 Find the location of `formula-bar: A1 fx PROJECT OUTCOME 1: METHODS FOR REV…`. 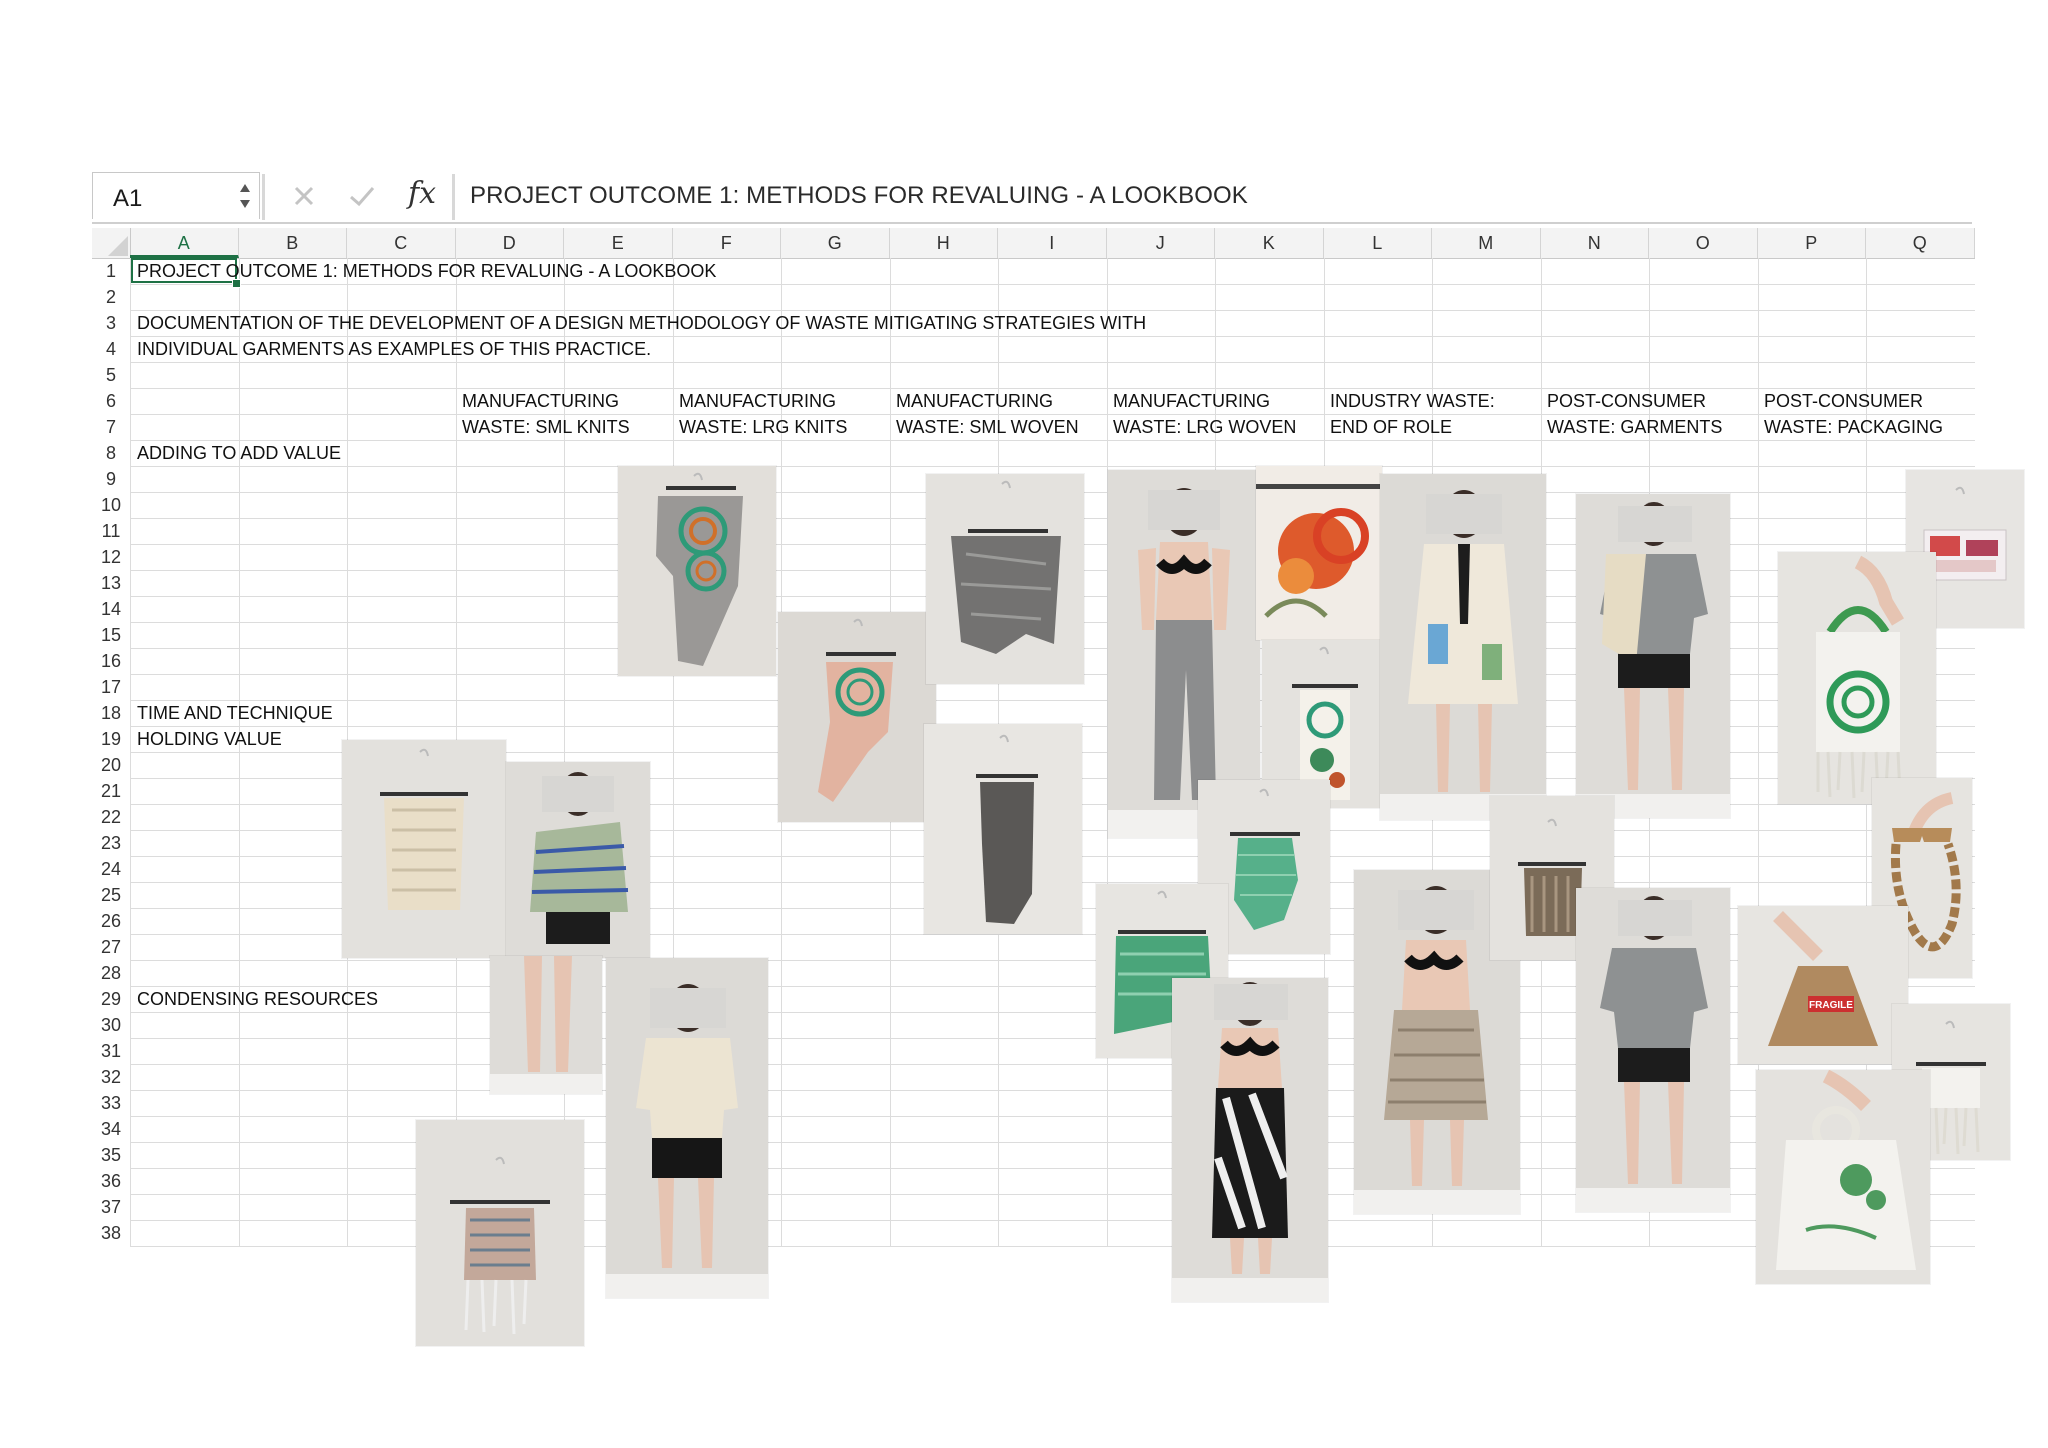

formula-bar: A1 fx PROJECT OUTCOME 1: METHODS FOR REV… is located at coordinates (1032, 198).